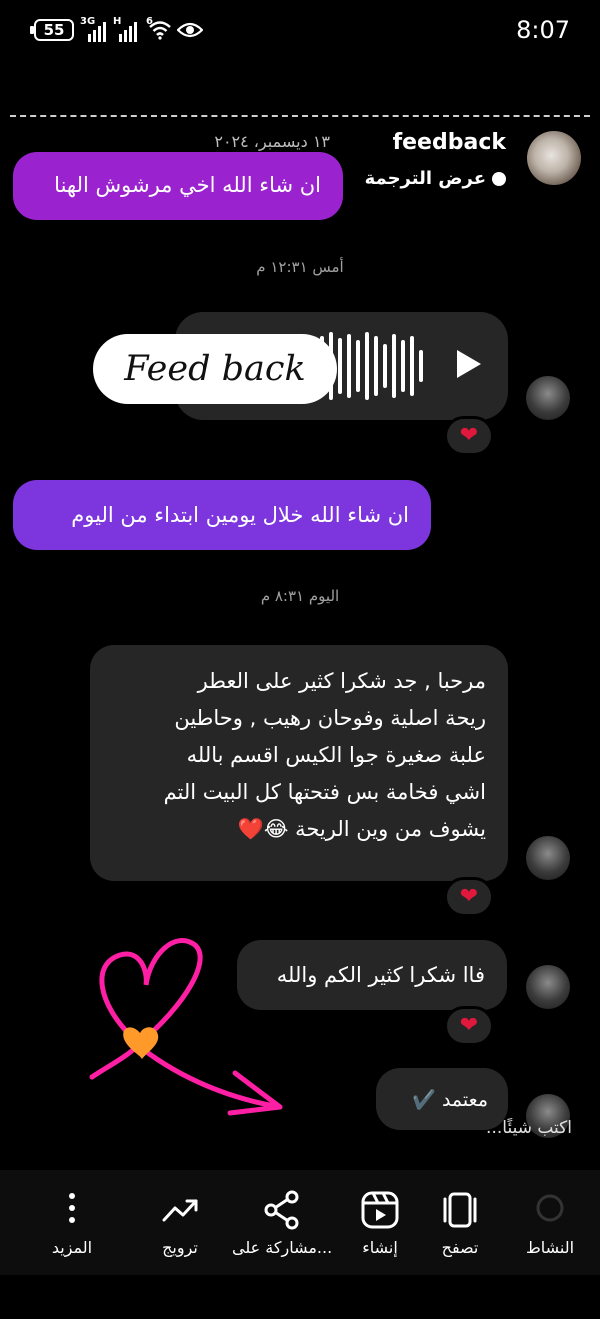 The image size is (600, 1319). I want to click on username: feedback, so click(449, 142).